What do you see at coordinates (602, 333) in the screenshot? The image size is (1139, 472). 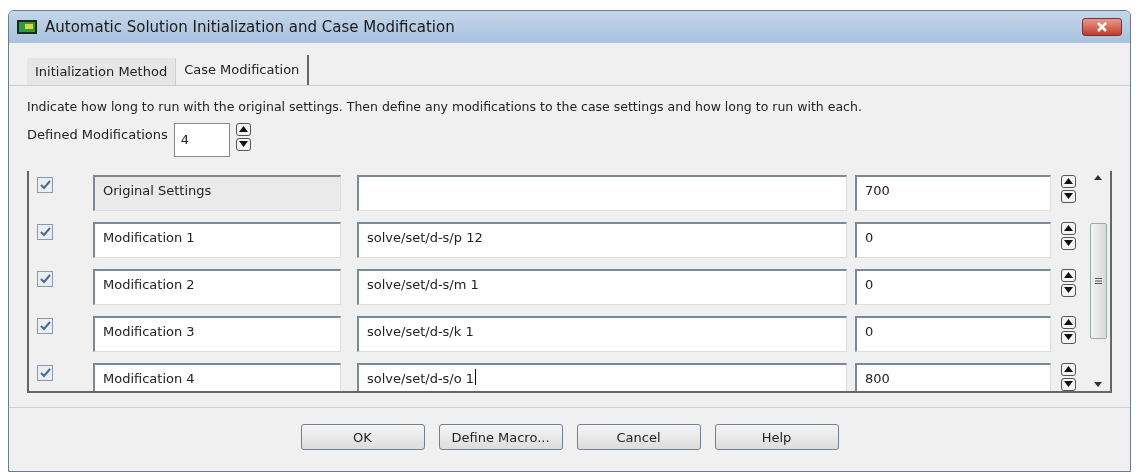 I see `command-field: solve/set/d-s/k 1` at bounding box center [602, 333].